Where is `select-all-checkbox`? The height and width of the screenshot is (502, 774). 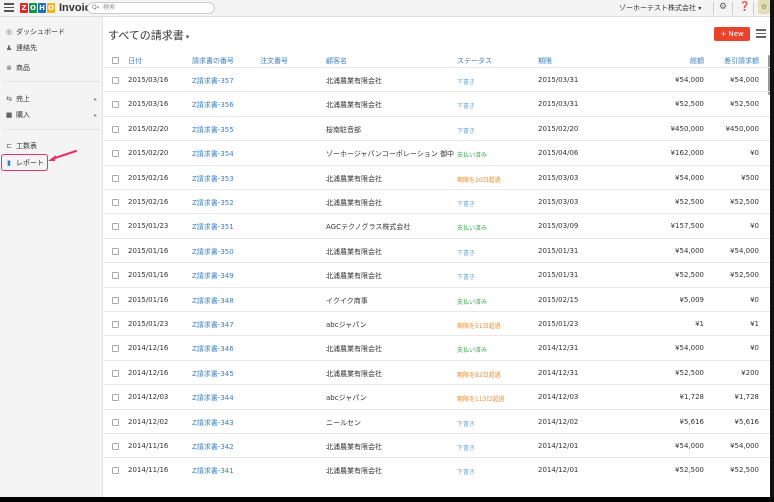
select-all-checkbox is located at coordinates (115, 60).